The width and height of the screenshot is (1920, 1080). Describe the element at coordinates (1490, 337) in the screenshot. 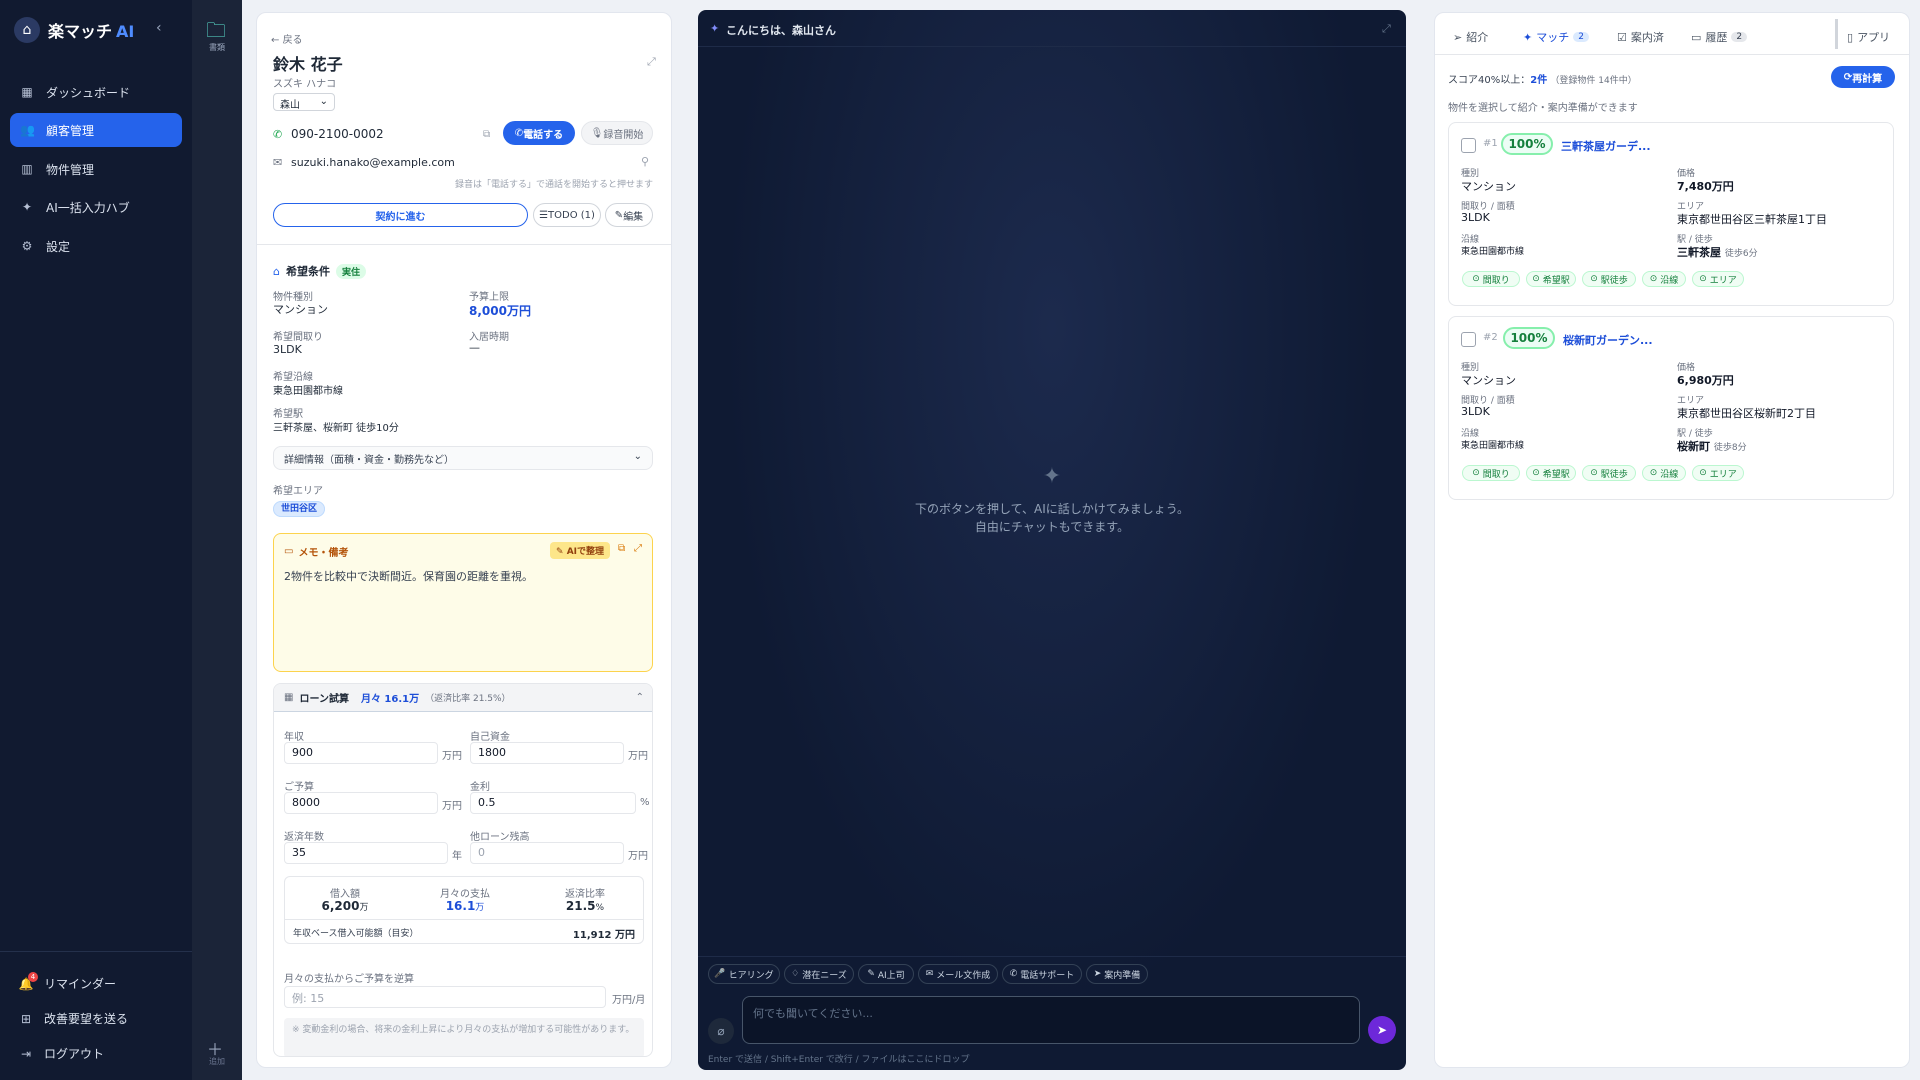

I see `property-rank: #2` at that location.